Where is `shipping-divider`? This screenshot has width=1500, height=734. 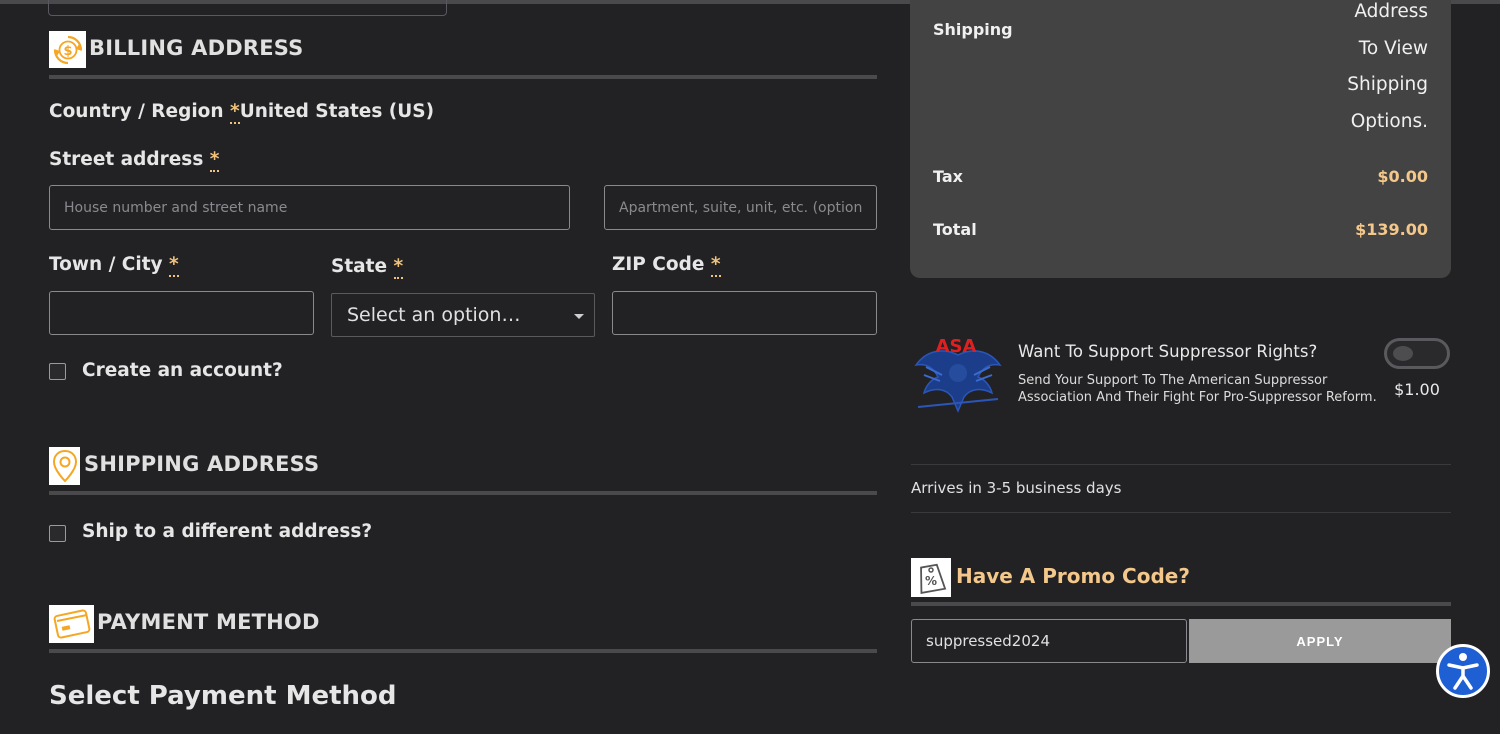
shipping-divider is located at coordinates (463, 493).